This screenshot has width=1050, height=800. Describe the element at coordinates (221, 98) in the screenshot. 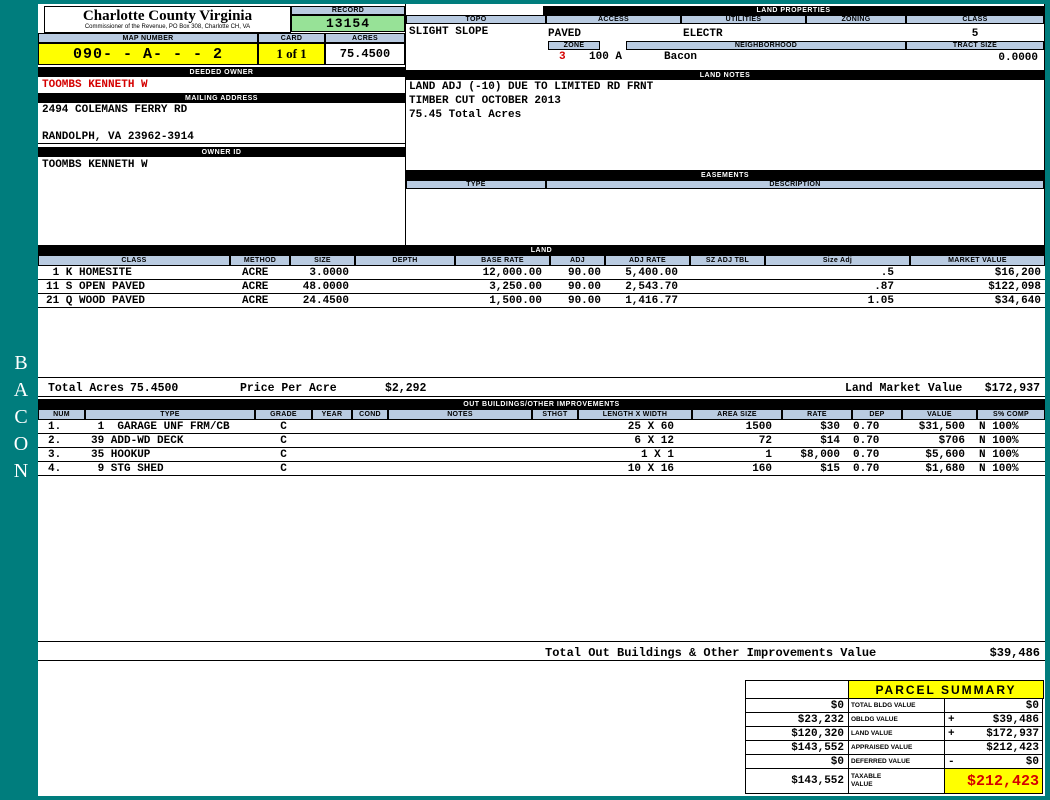

I see `mailing-address-bar: MAILING ADDRESS` at that location.